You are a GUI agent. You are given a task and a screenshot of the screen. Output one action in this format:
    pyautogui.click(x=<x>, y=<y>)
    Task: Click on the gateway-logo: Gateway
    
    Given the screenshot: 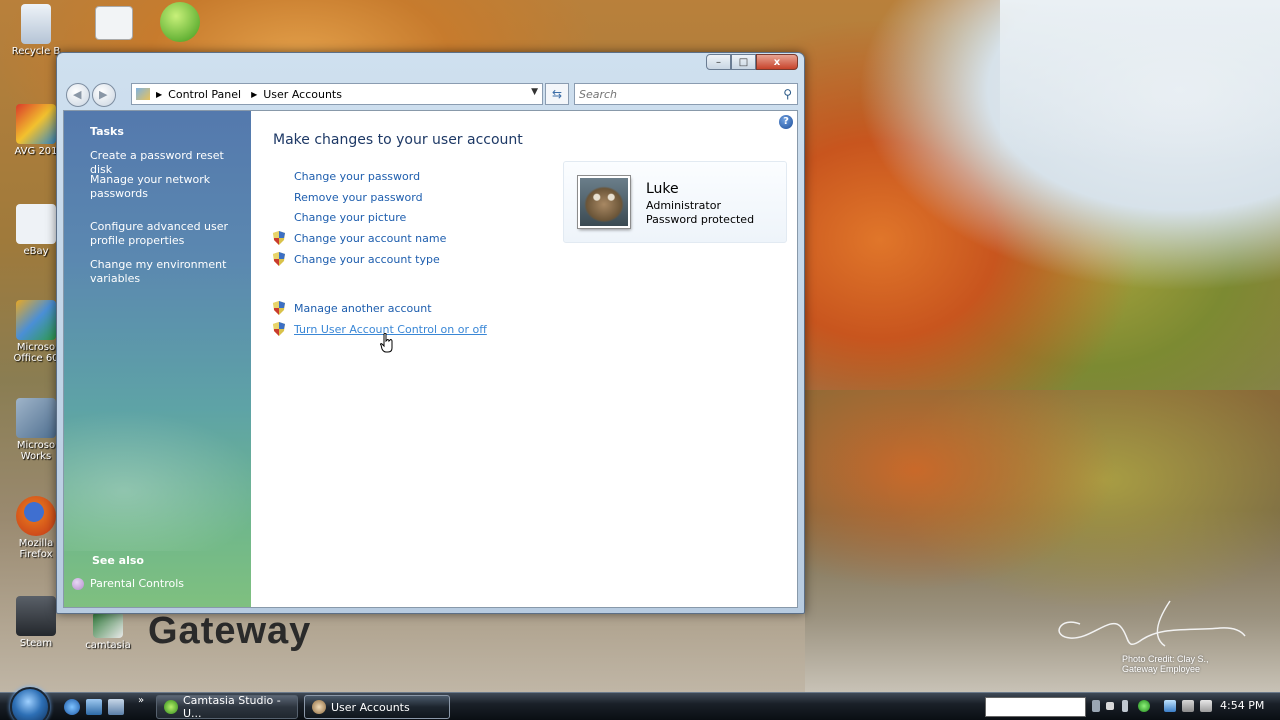 What is the action you would take?
    pyautogui.click(x=230, y=631)
    